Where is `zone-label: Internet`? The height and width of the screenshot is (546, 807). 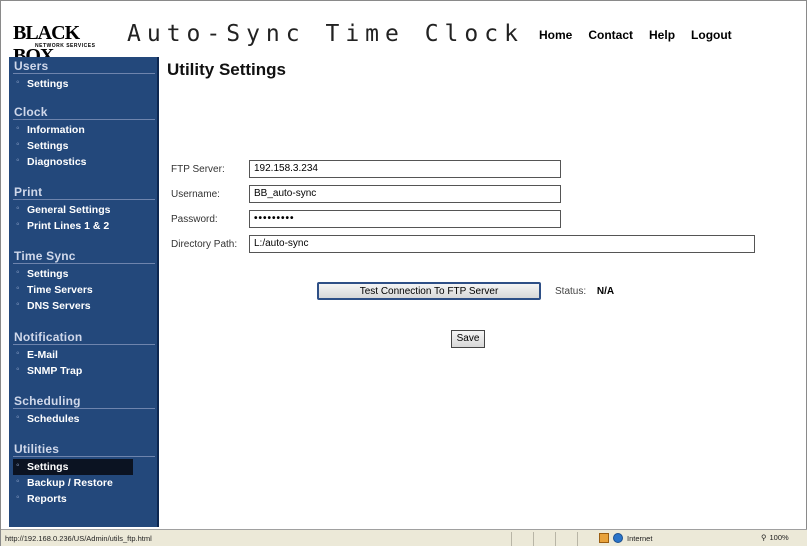 zone-label: Internet is located at coordinates (640, 538).